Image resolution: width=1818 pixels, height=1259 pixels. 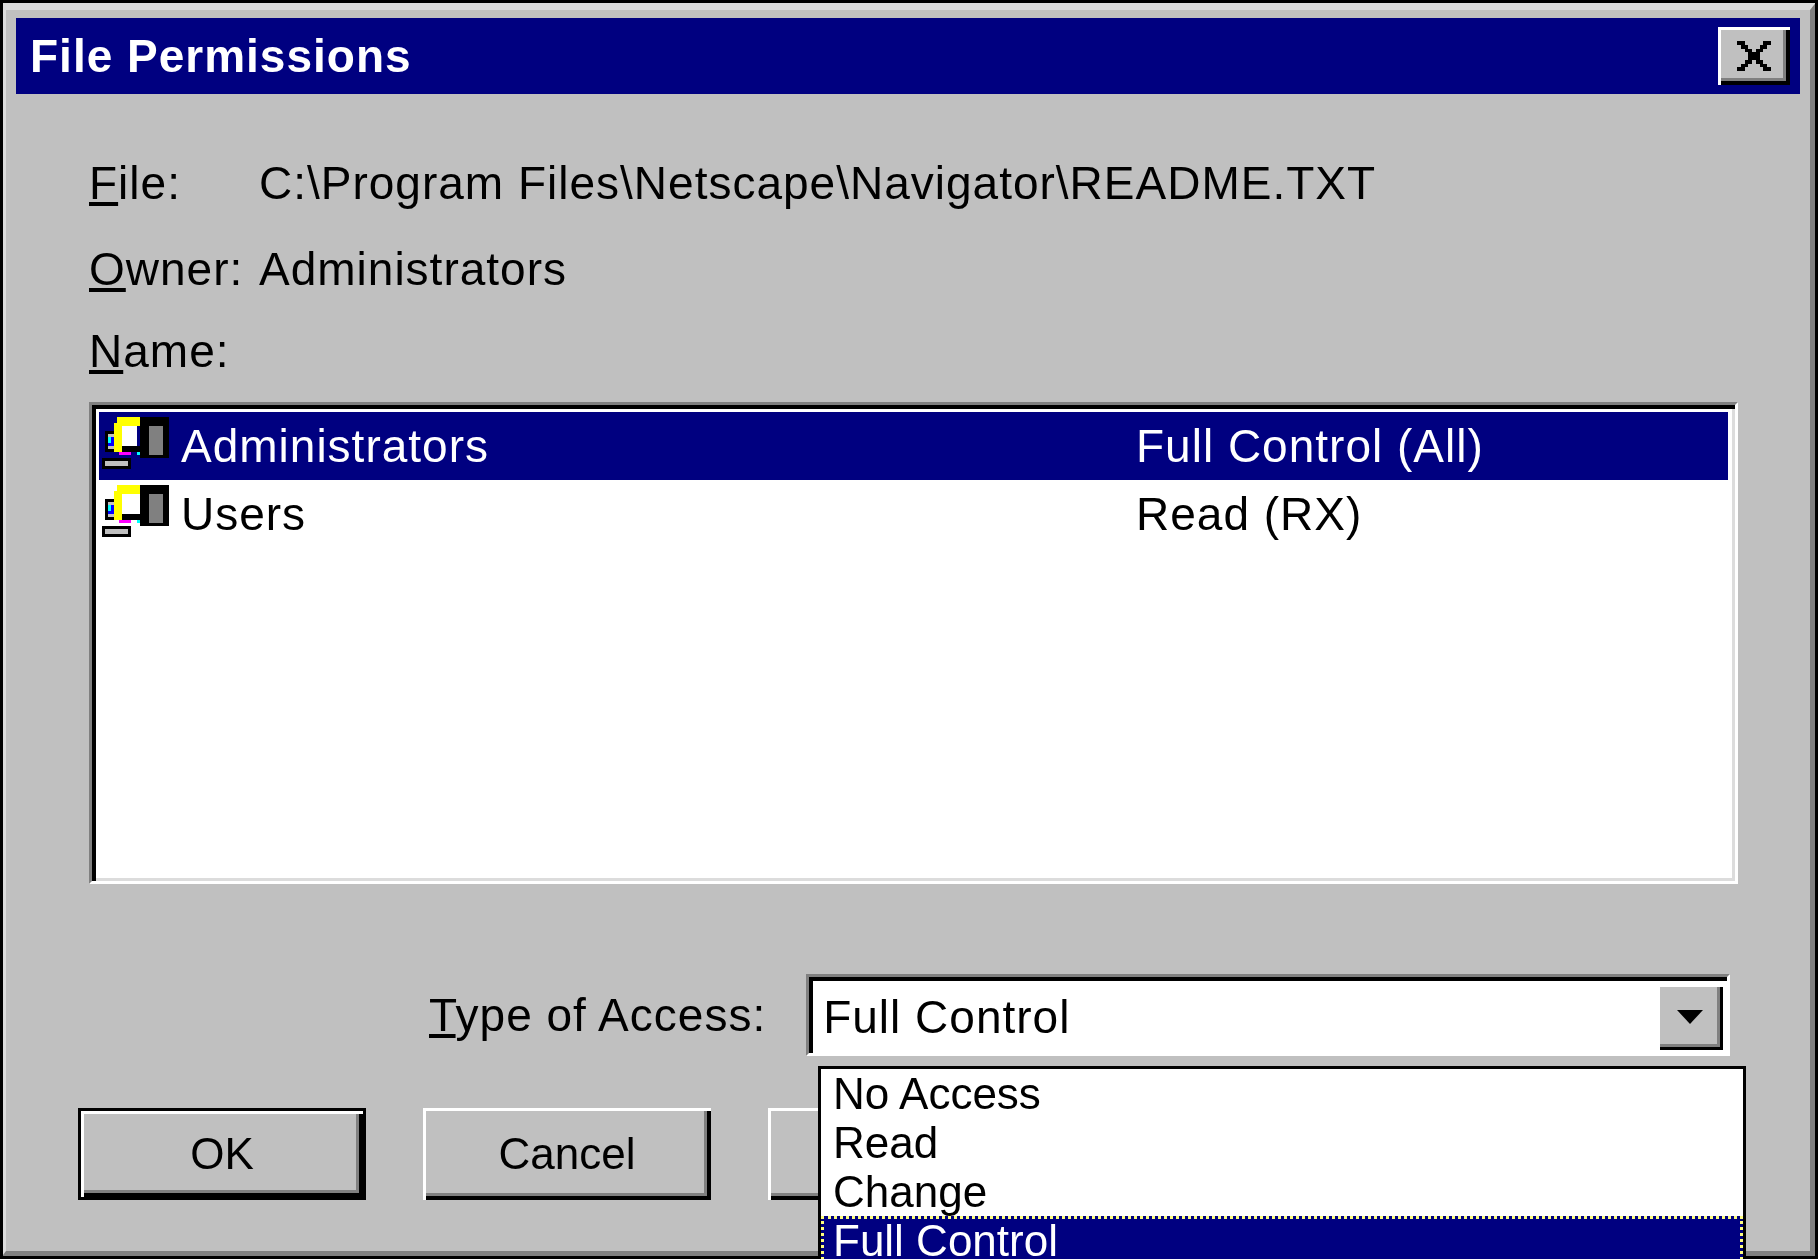 What do you see at coordinates (413, 269) in the screenshot?
I see `field-value: Administrators` at bounding box center [413, 269].